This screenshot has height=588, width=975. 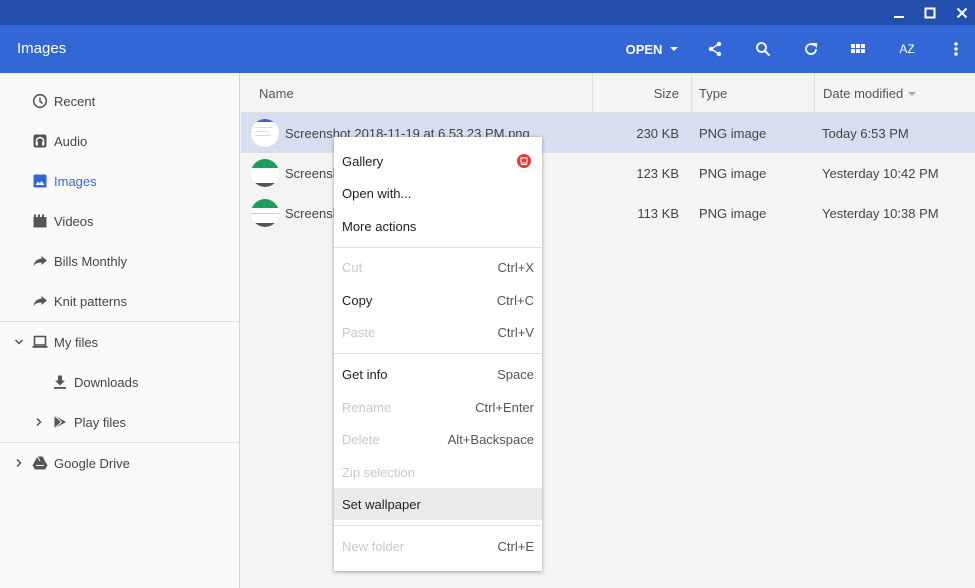 I want to click on image-icon, so click(x=40, y=181).